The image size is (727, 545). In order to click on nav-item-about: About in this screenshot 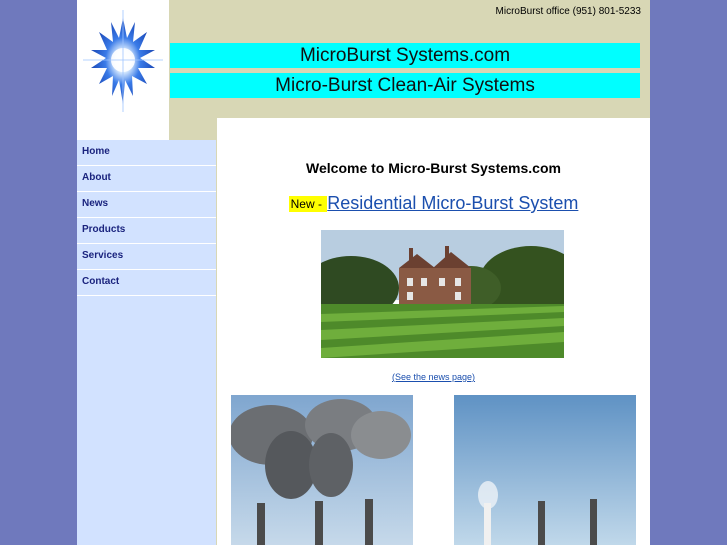, I will do `click(146, 179)`.